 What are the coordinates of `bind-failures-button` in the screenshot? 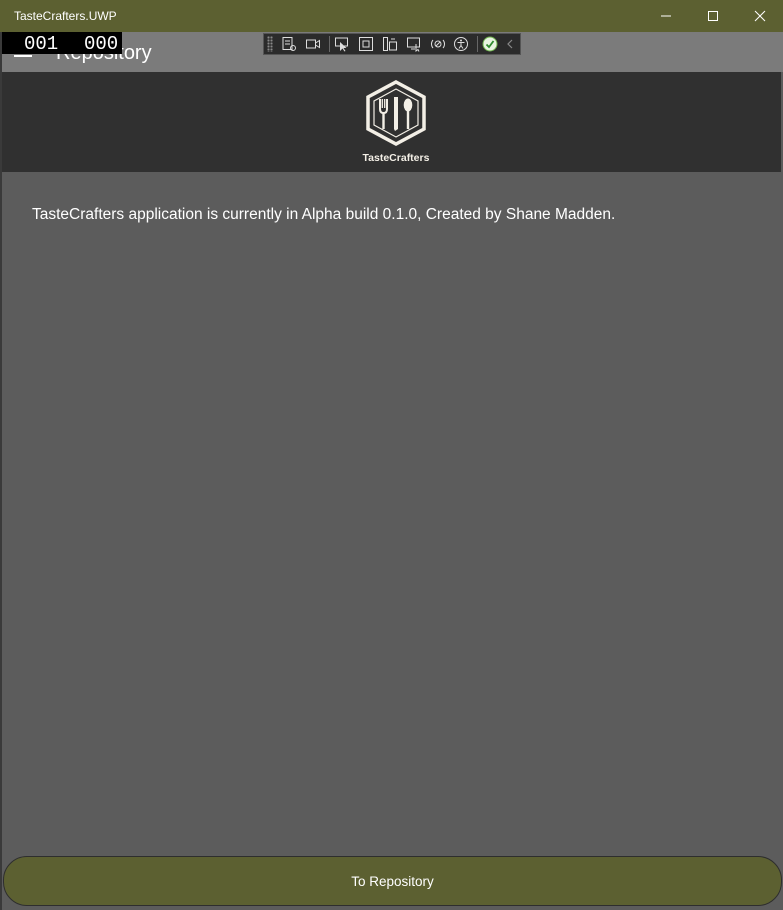 It's located at (413, 44).